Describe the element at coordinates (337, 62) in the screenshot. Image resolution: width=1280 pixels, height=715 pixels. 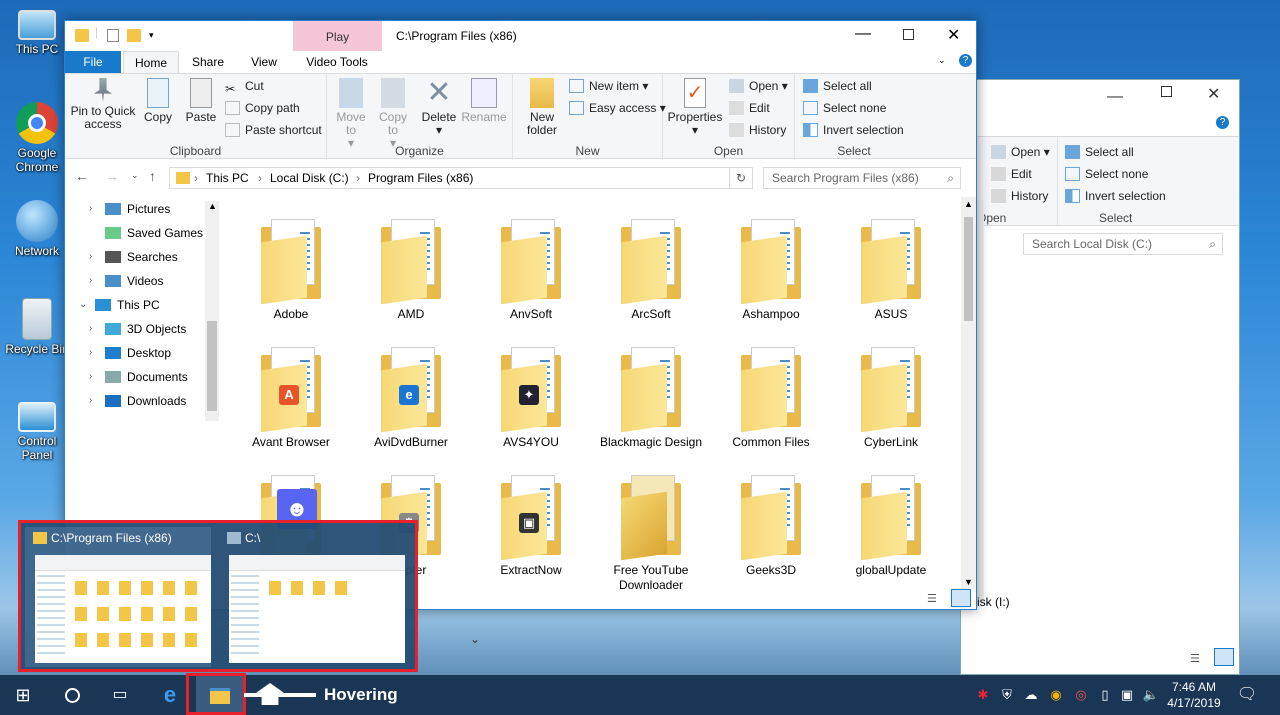
I see `tab-video-tools: Video Tools` at that location.